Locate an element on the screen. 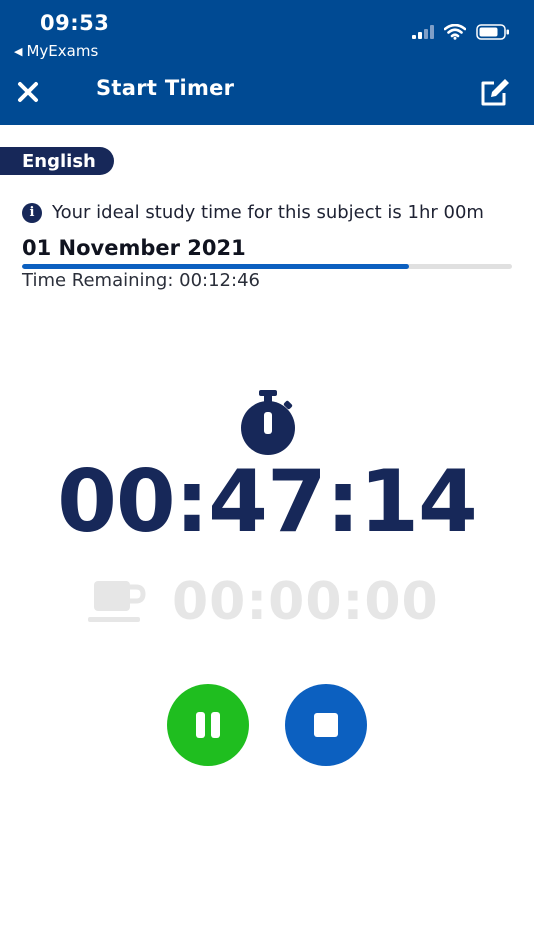 This screenshot has width=534, height=950. info-icon: i is located at coordinates (32, 212).